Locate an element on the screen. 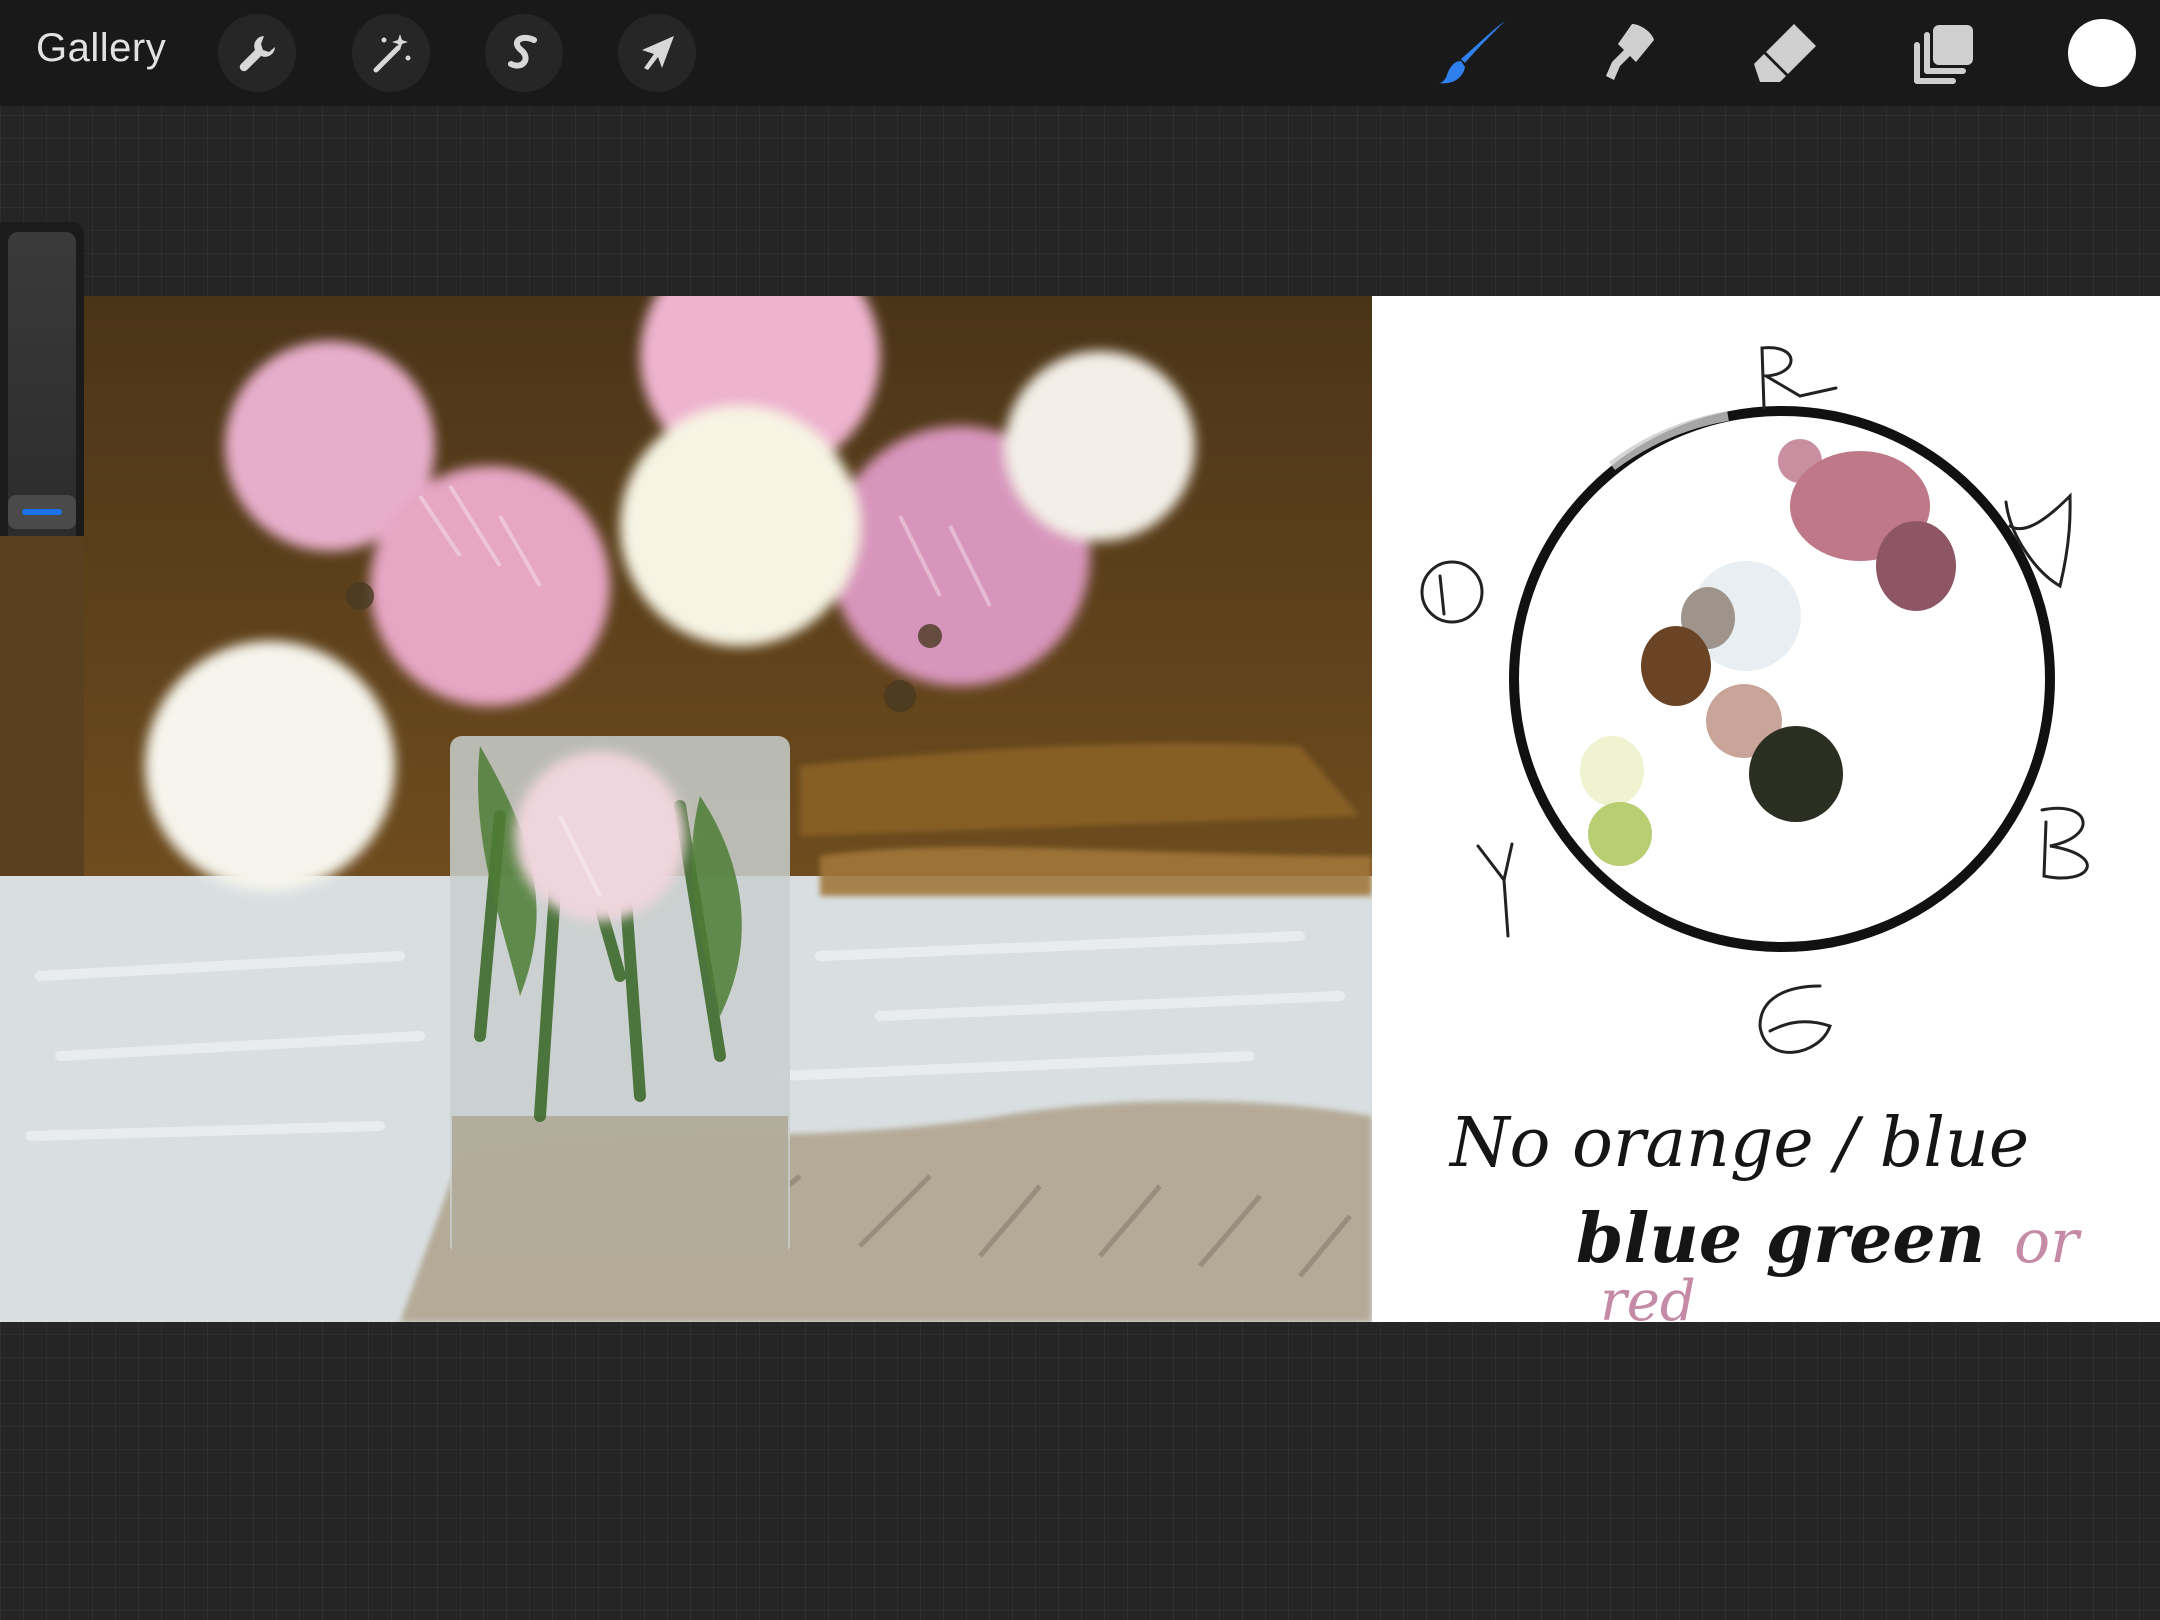  selection-s-icon is located at coordinates (522, 51).